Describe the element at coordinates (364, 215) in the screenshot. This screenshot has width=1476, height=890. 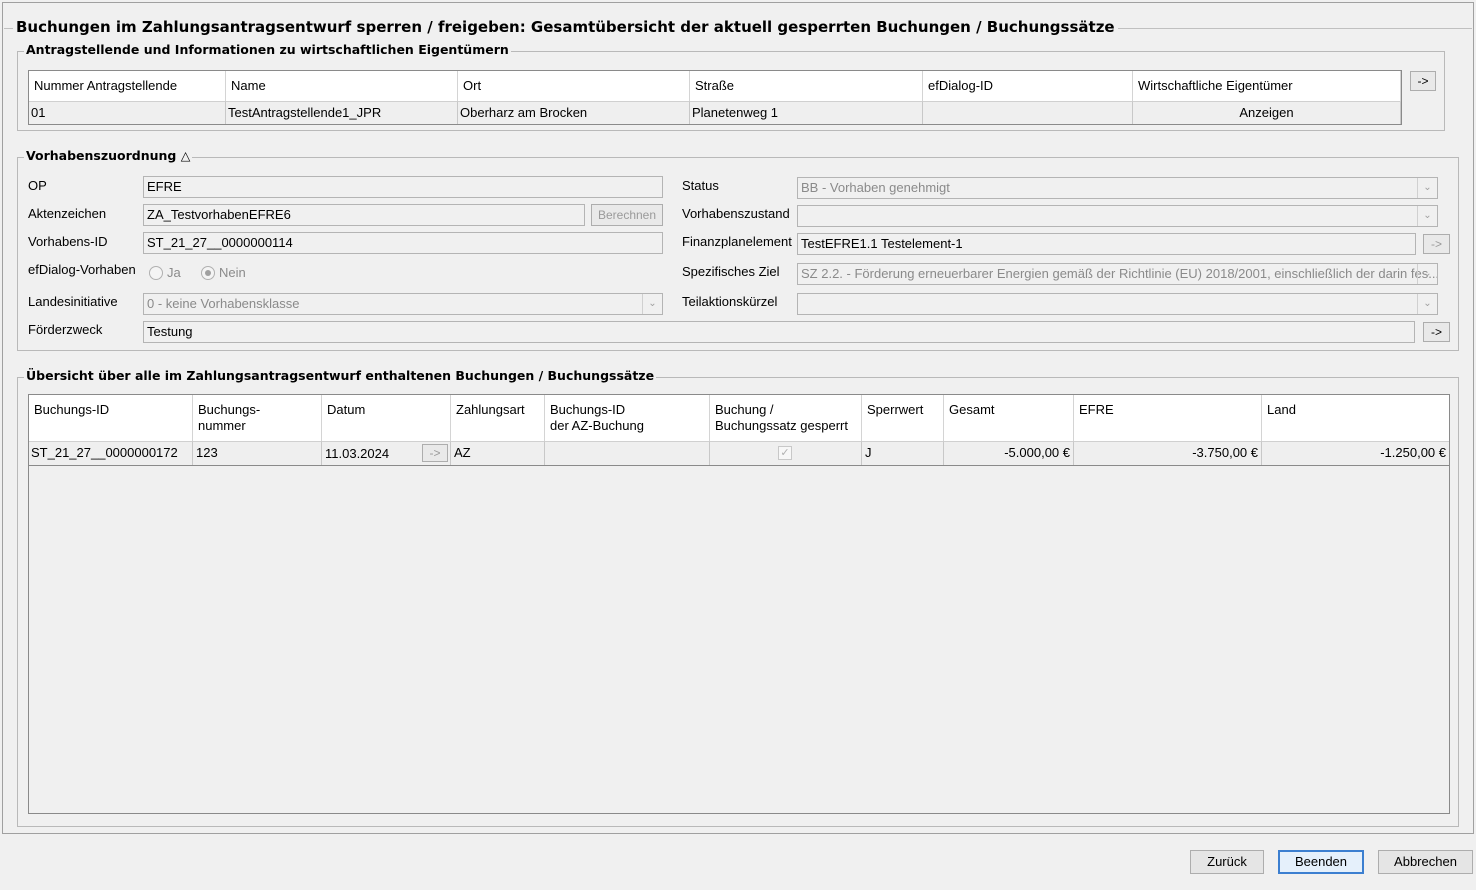
I see `aktenzeichen-field: ZA_TestvorhabenEFRE6` at that location.